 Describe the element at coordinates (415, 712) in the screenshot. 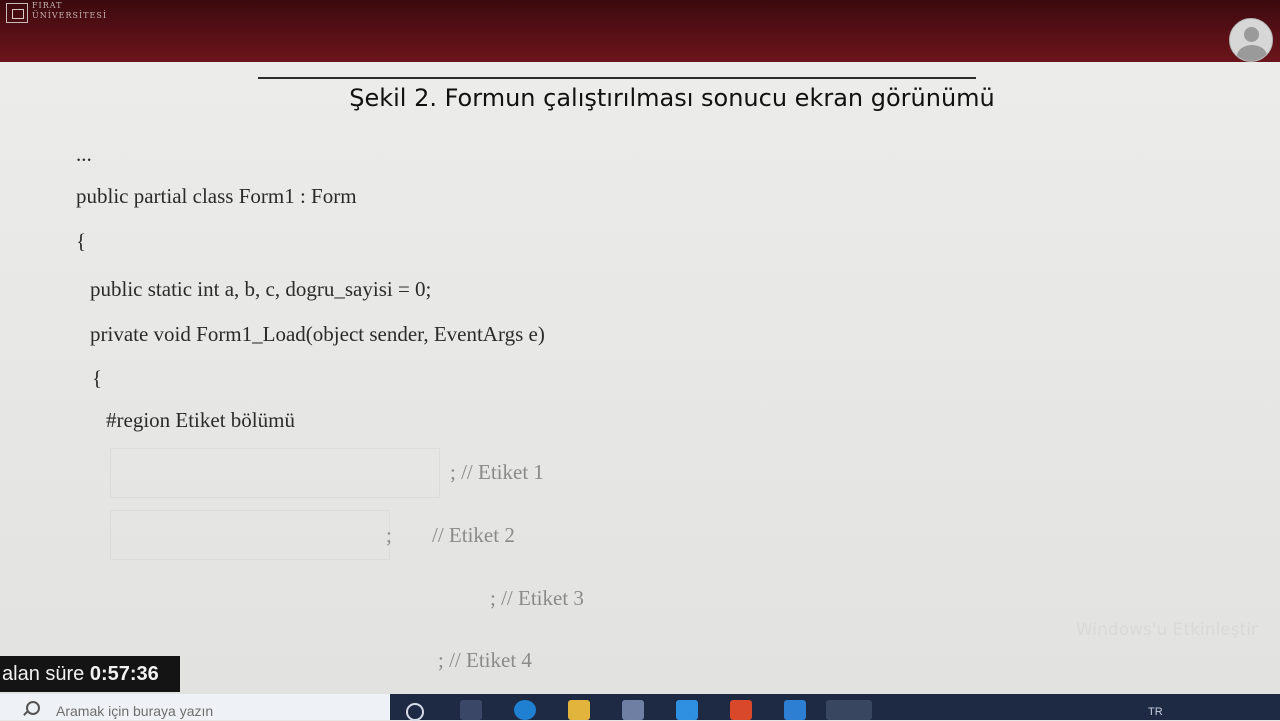

I see `cortana-icon` at that location.